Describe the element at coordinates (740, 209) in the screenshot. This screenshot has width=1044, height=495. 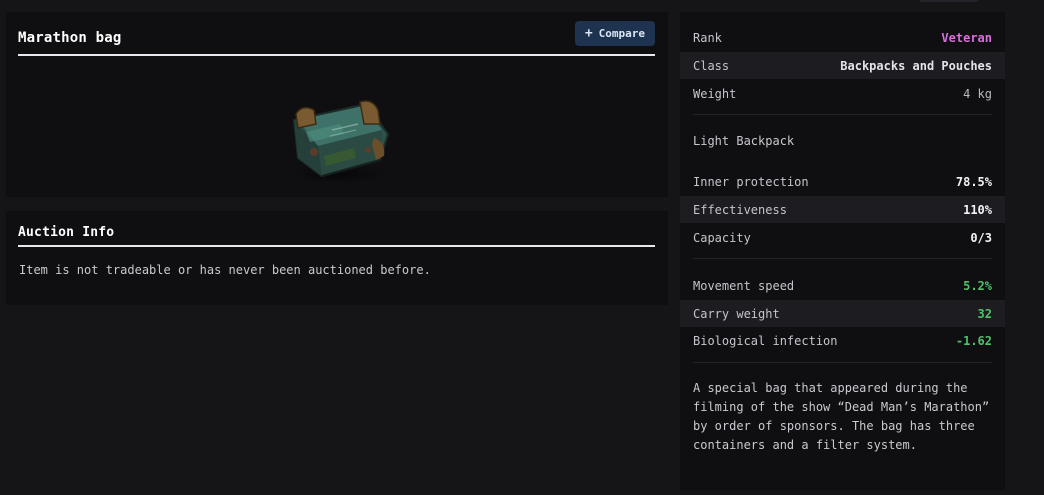
I see `stat-label: Effectiveness` at that location.